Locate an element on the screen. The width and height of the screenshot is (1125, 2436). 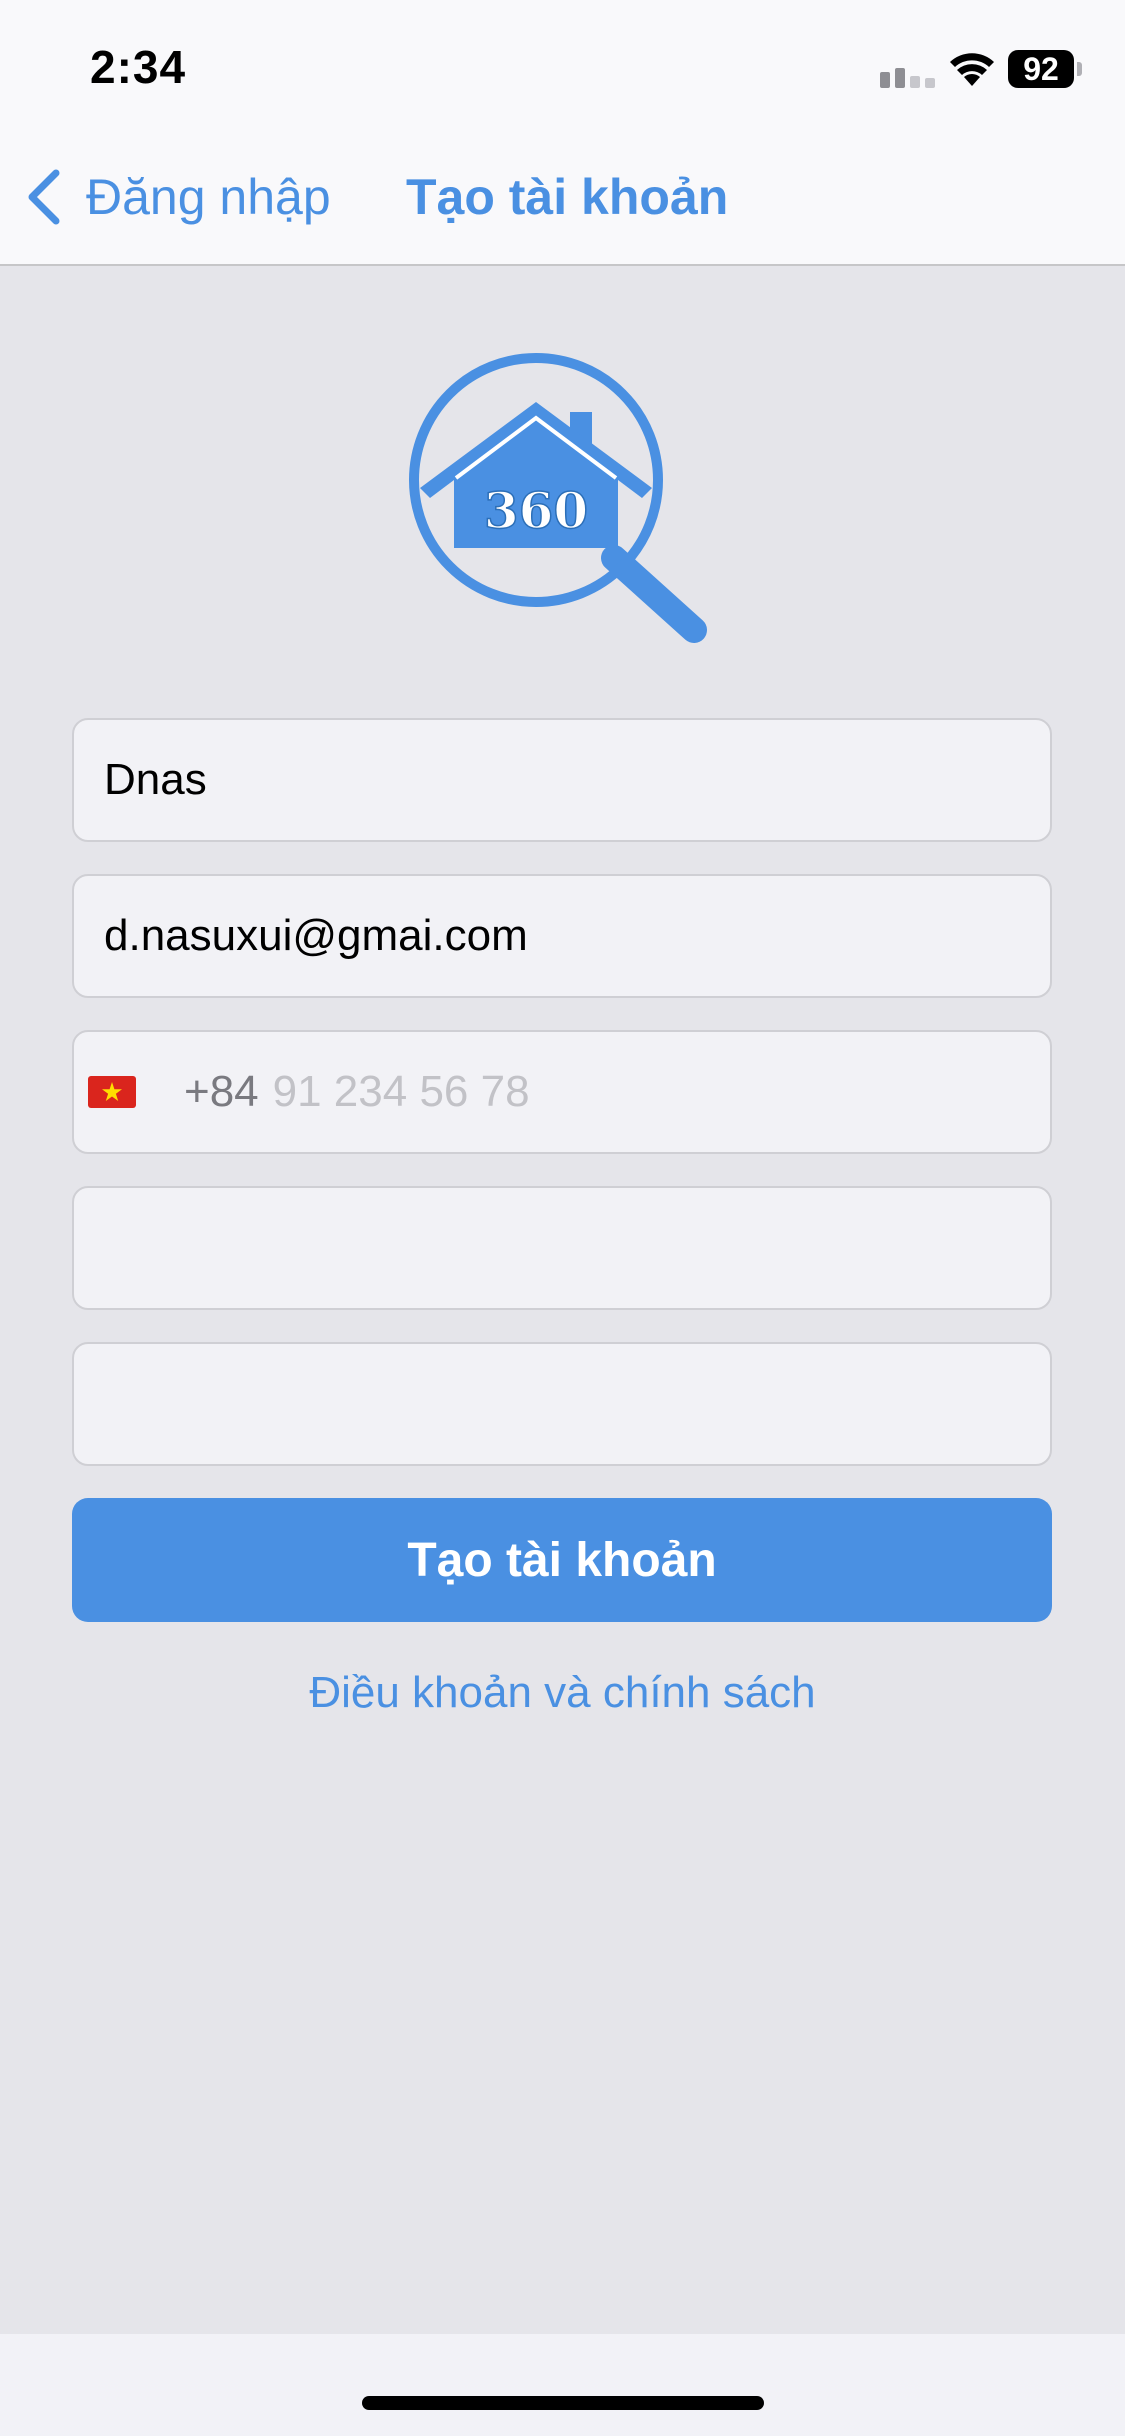
back-button: Đăng nhập is located at coordinates (177, 197).